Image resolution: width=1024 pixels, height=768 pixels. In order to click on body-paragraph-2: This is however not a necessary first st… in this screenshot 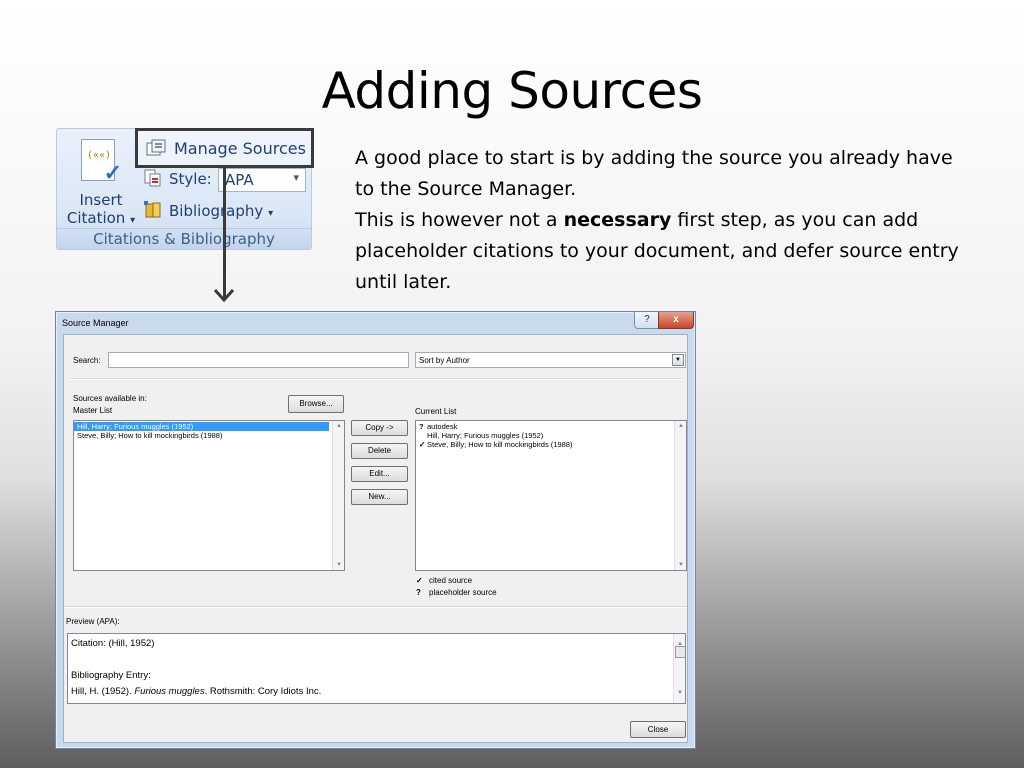, I will do `click(665, 251)`.